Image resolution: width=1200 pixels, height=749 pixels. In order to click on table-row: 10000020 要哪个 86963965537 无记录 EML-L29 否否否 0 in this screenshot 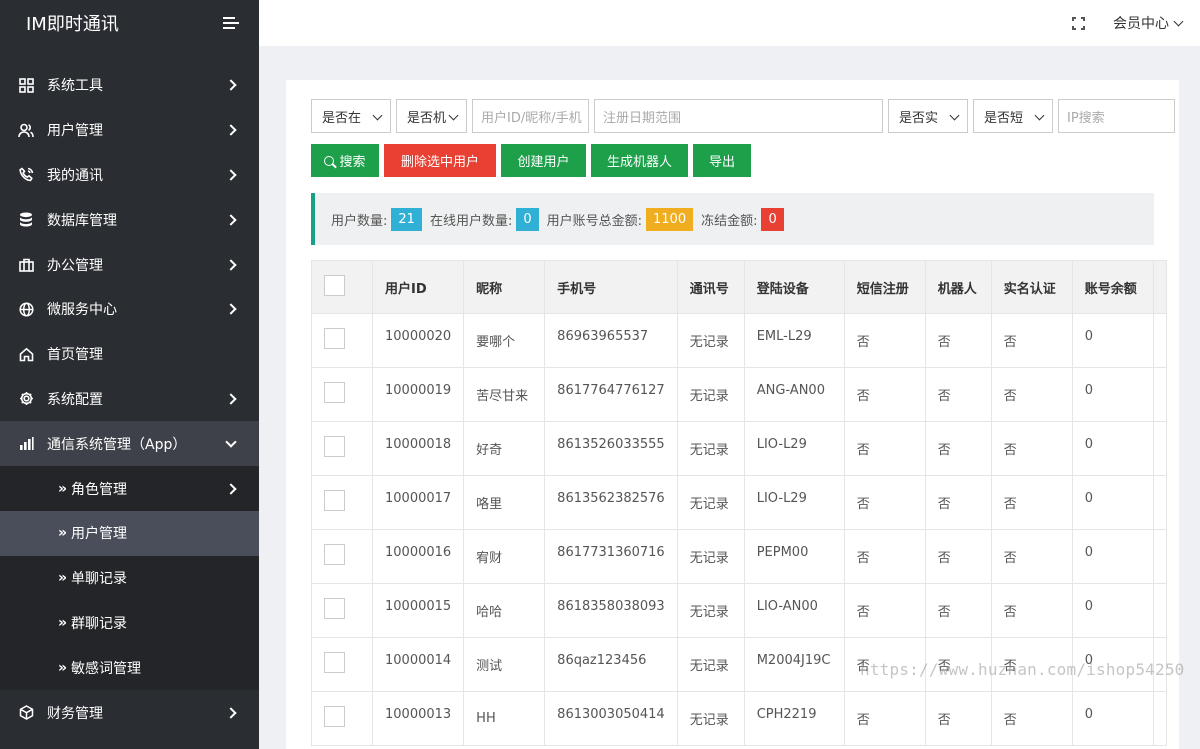, I will do `click(739, 340)`.